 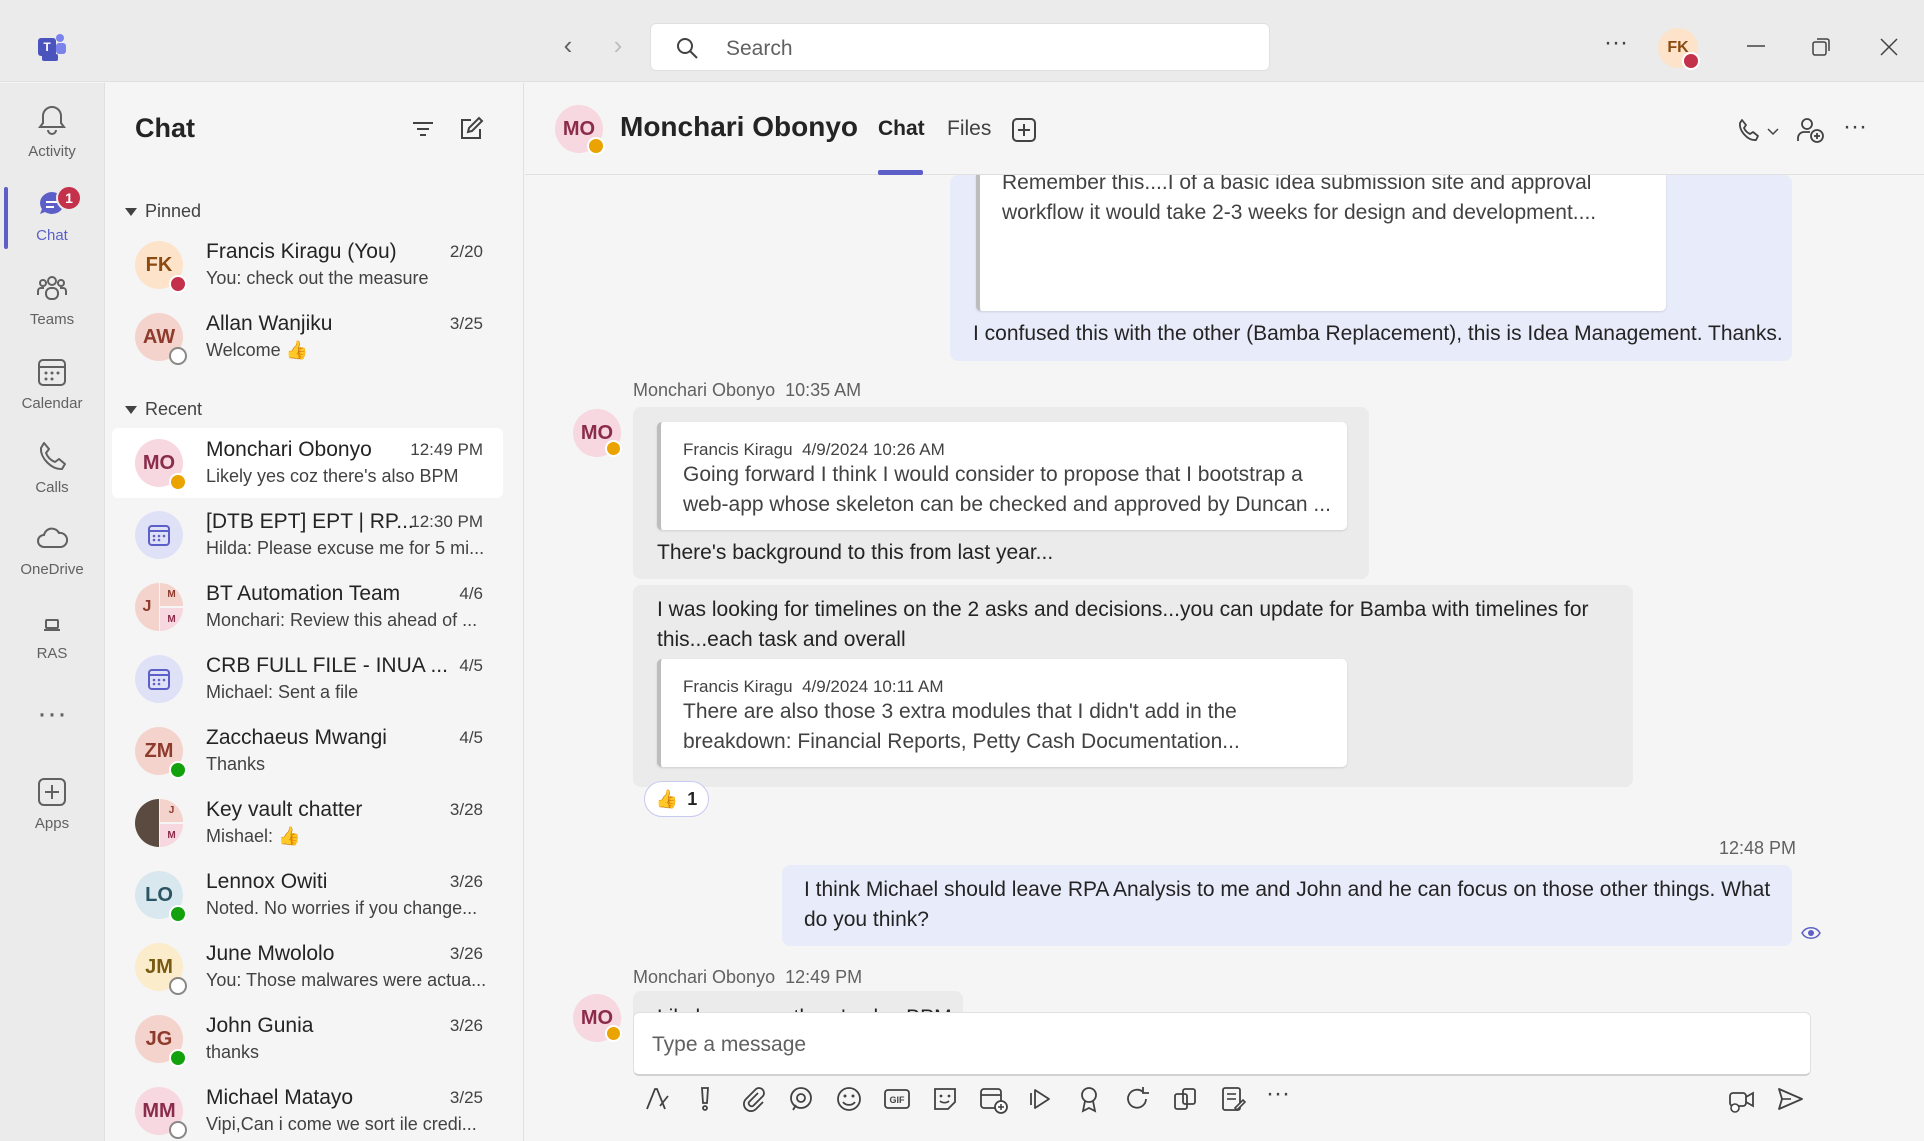 I want to click on meeting-calendar-icon, so click(x=159, y=535).